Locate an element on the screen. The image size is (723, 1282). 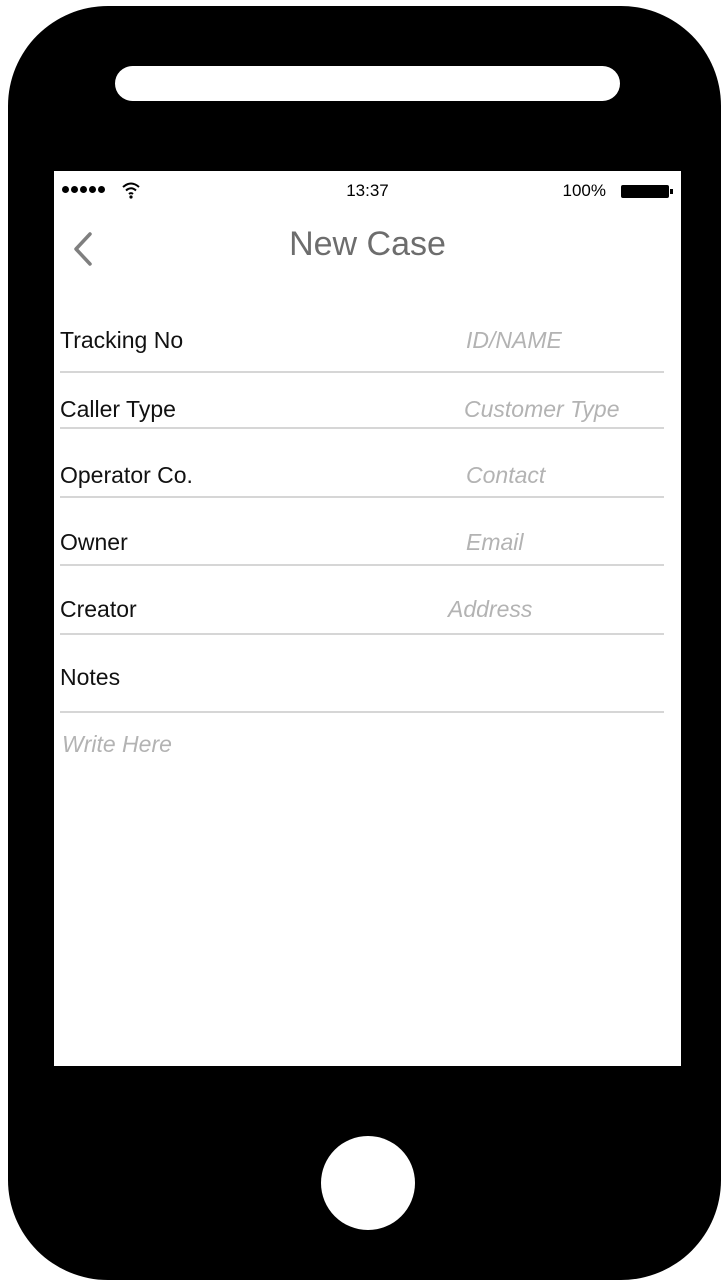
field-label: Owner is located at coordinates (94, 542).